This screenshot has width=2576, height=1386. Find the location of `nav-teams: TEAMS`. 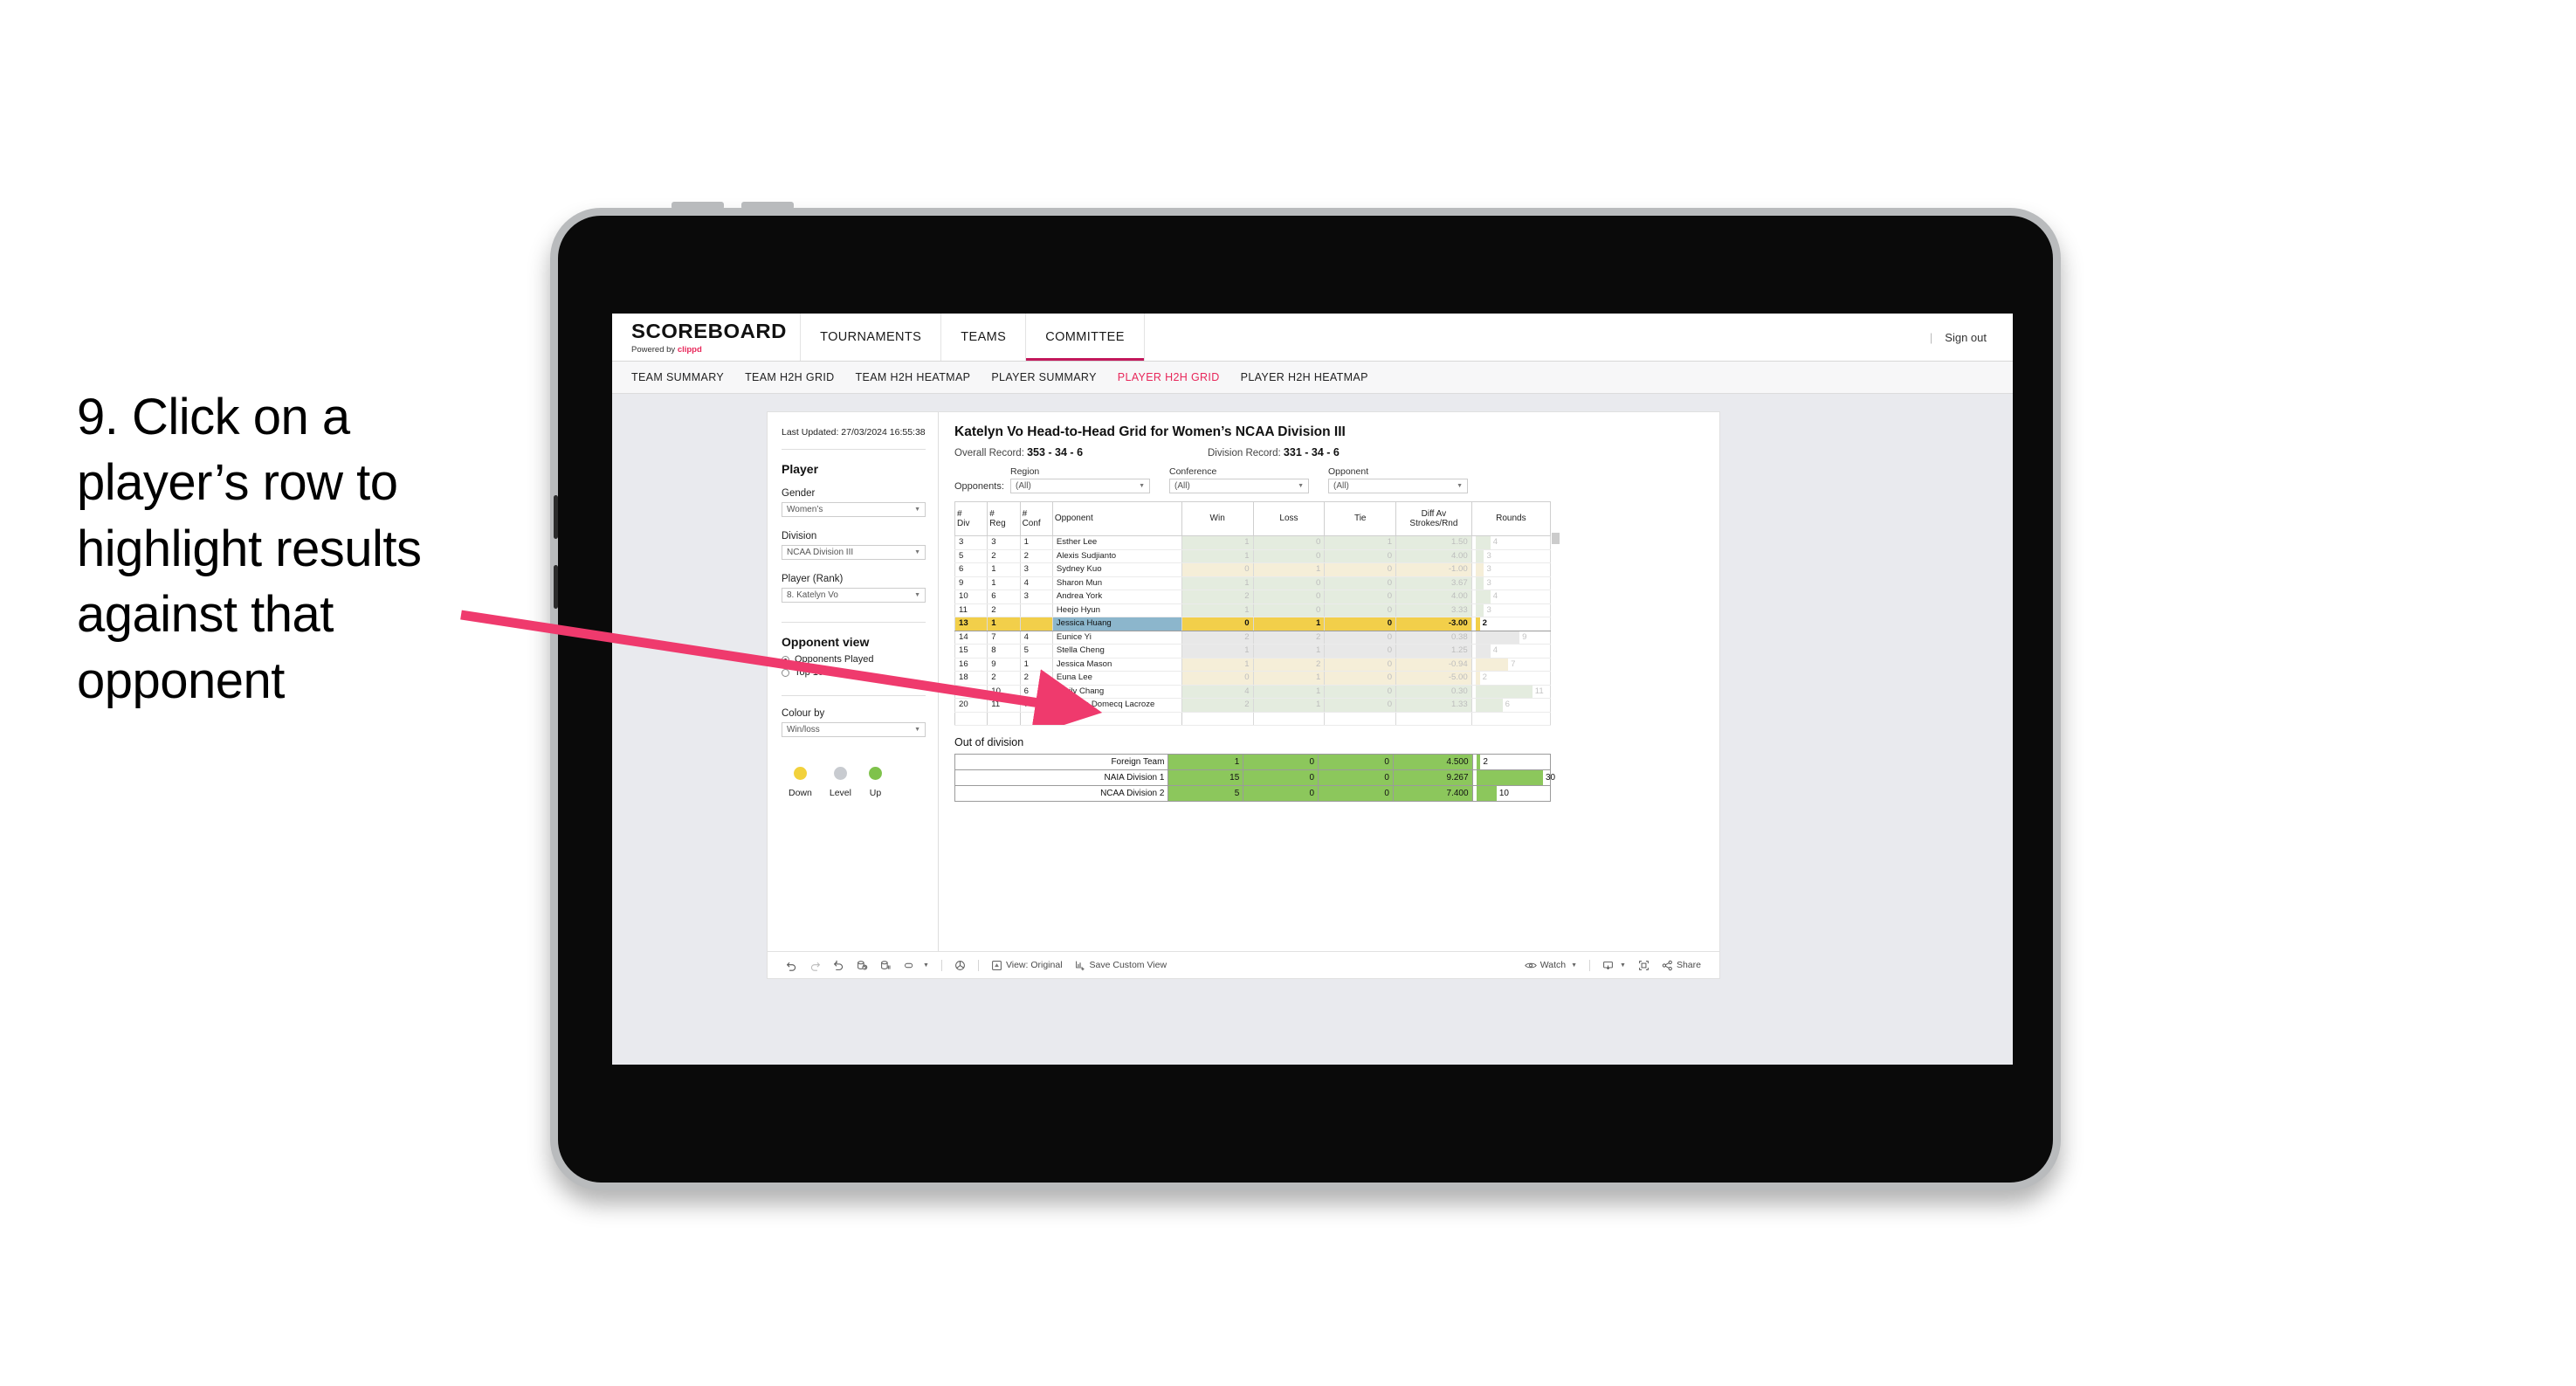

nav-teams: TEAMS is located at coordinates (984, 337).